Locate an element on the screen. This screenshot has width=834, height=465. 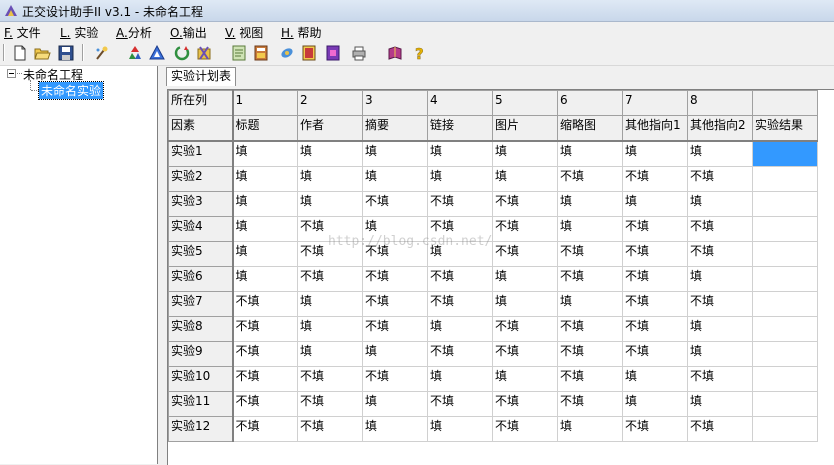
factor-header-cell: 其他指向1 is located at coordinates (655, 128).